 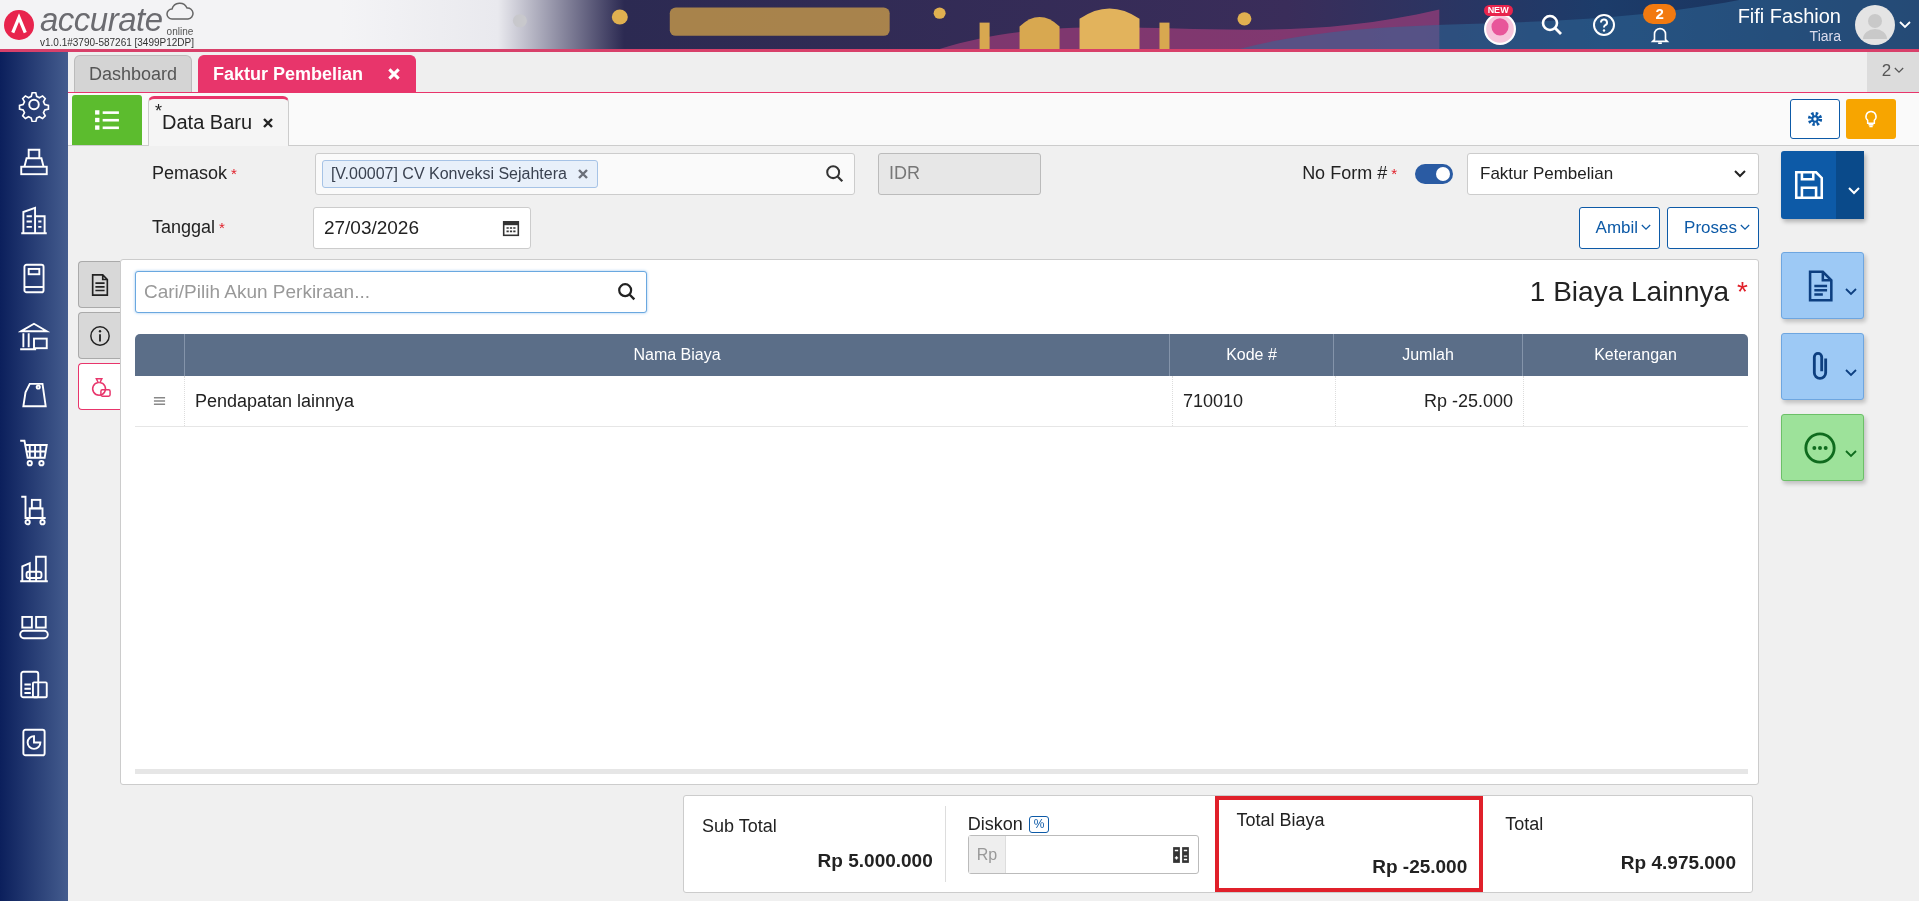 What do you see at coordinates (678, 401) in the screenshot?
I see `table-cell: Pendapatan lainnya` at bounding box center [678, 401].